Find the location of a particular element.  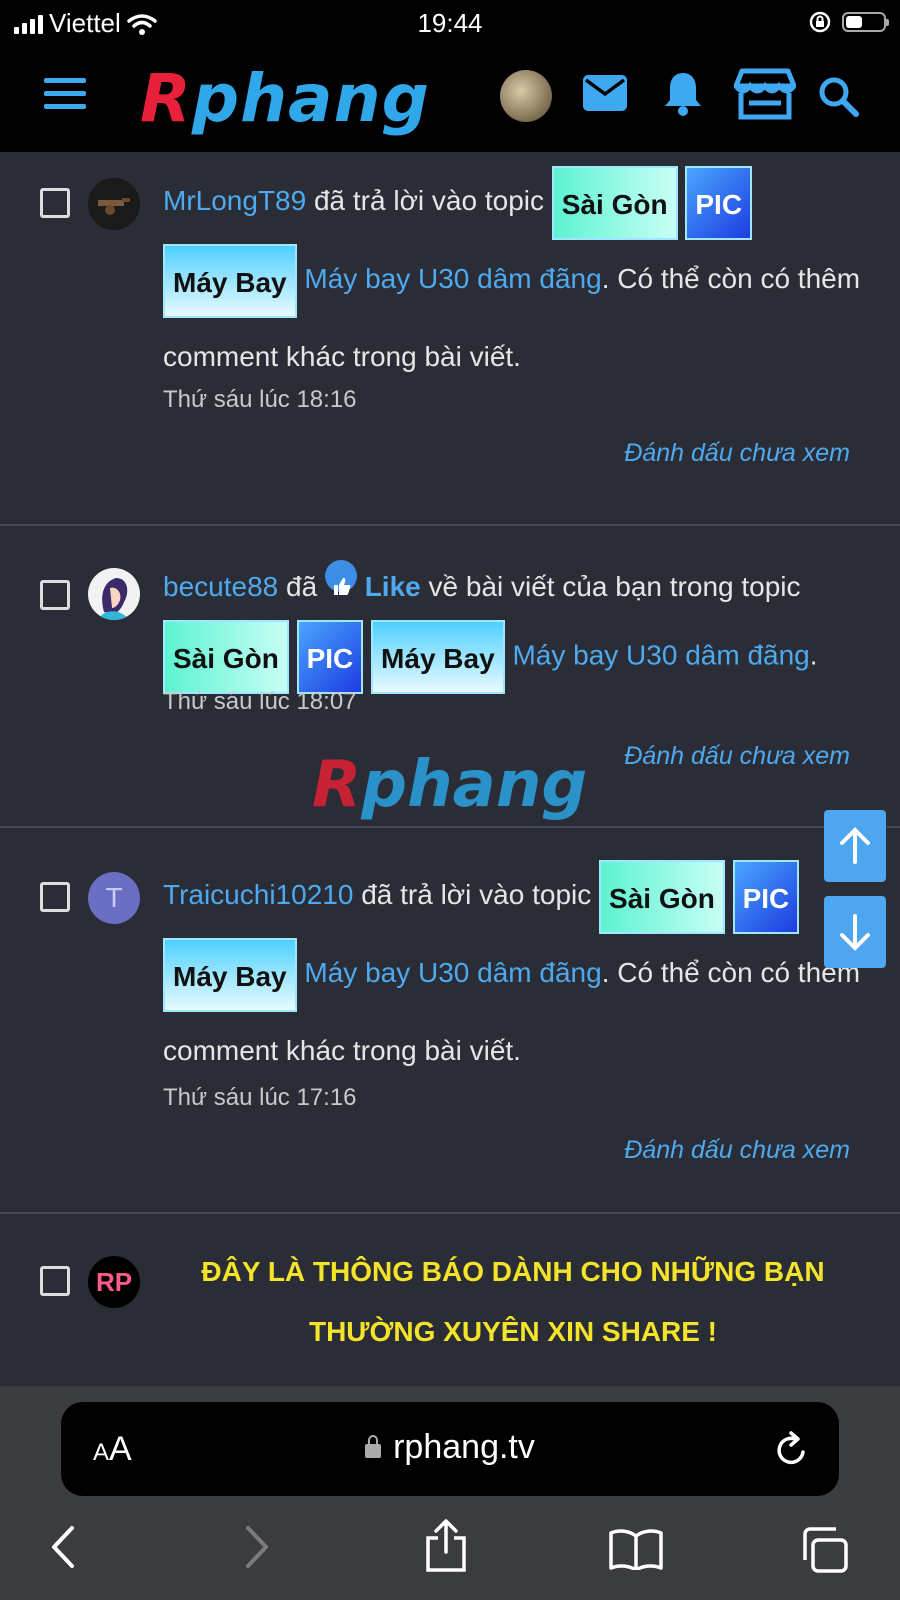

browser-toolbar: AA rphang.tv is located at coordinates (450, 1493).